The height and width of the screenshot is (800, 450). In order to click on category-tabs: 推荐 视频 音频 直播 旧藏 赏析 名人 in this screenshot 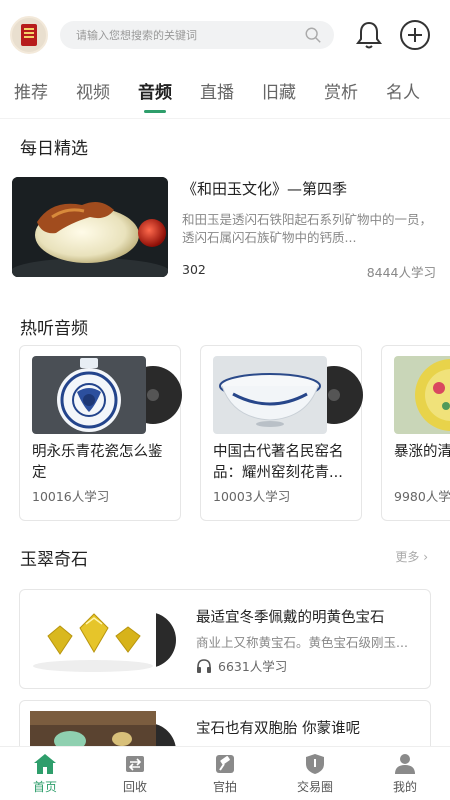, I will do `click(225, 90)`.